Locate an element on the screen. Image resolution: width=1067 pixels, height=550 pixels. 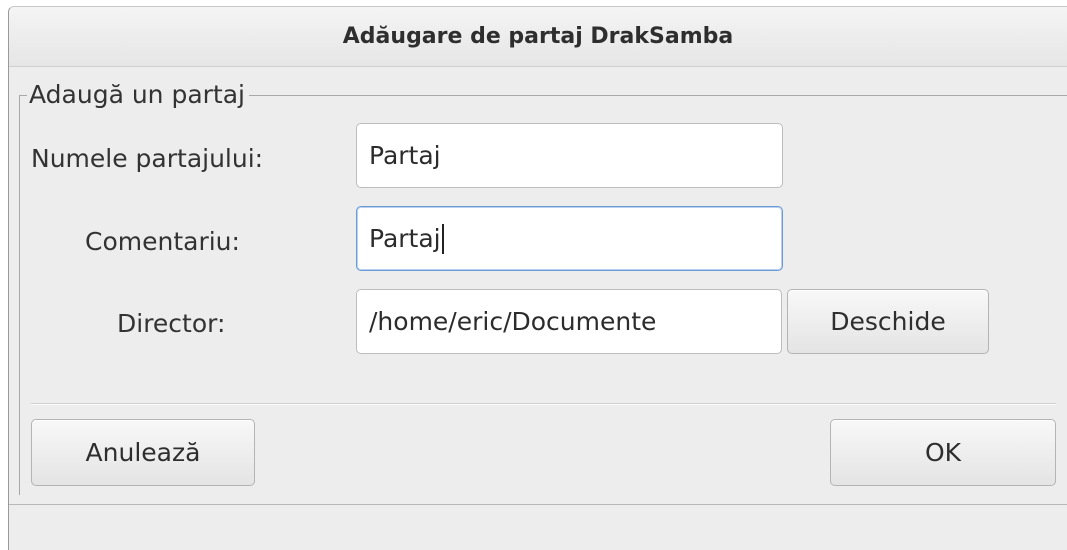
browse-button: Deschide is located at coordinates (888, 321).